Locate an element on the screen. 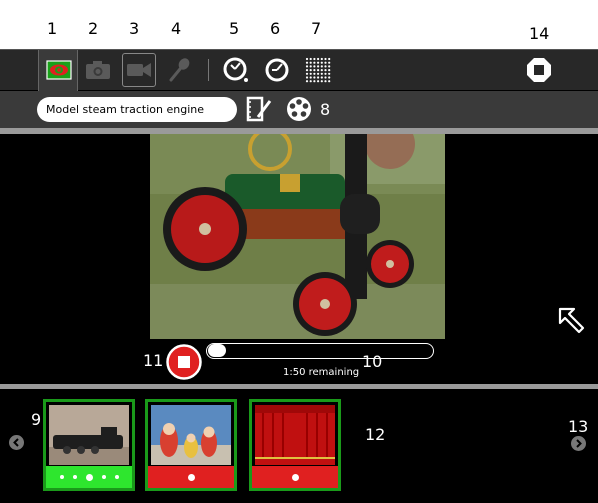 The width and height of the screenshot is (598, 503). duration-dial-icon is located at coordinates (277, 70).